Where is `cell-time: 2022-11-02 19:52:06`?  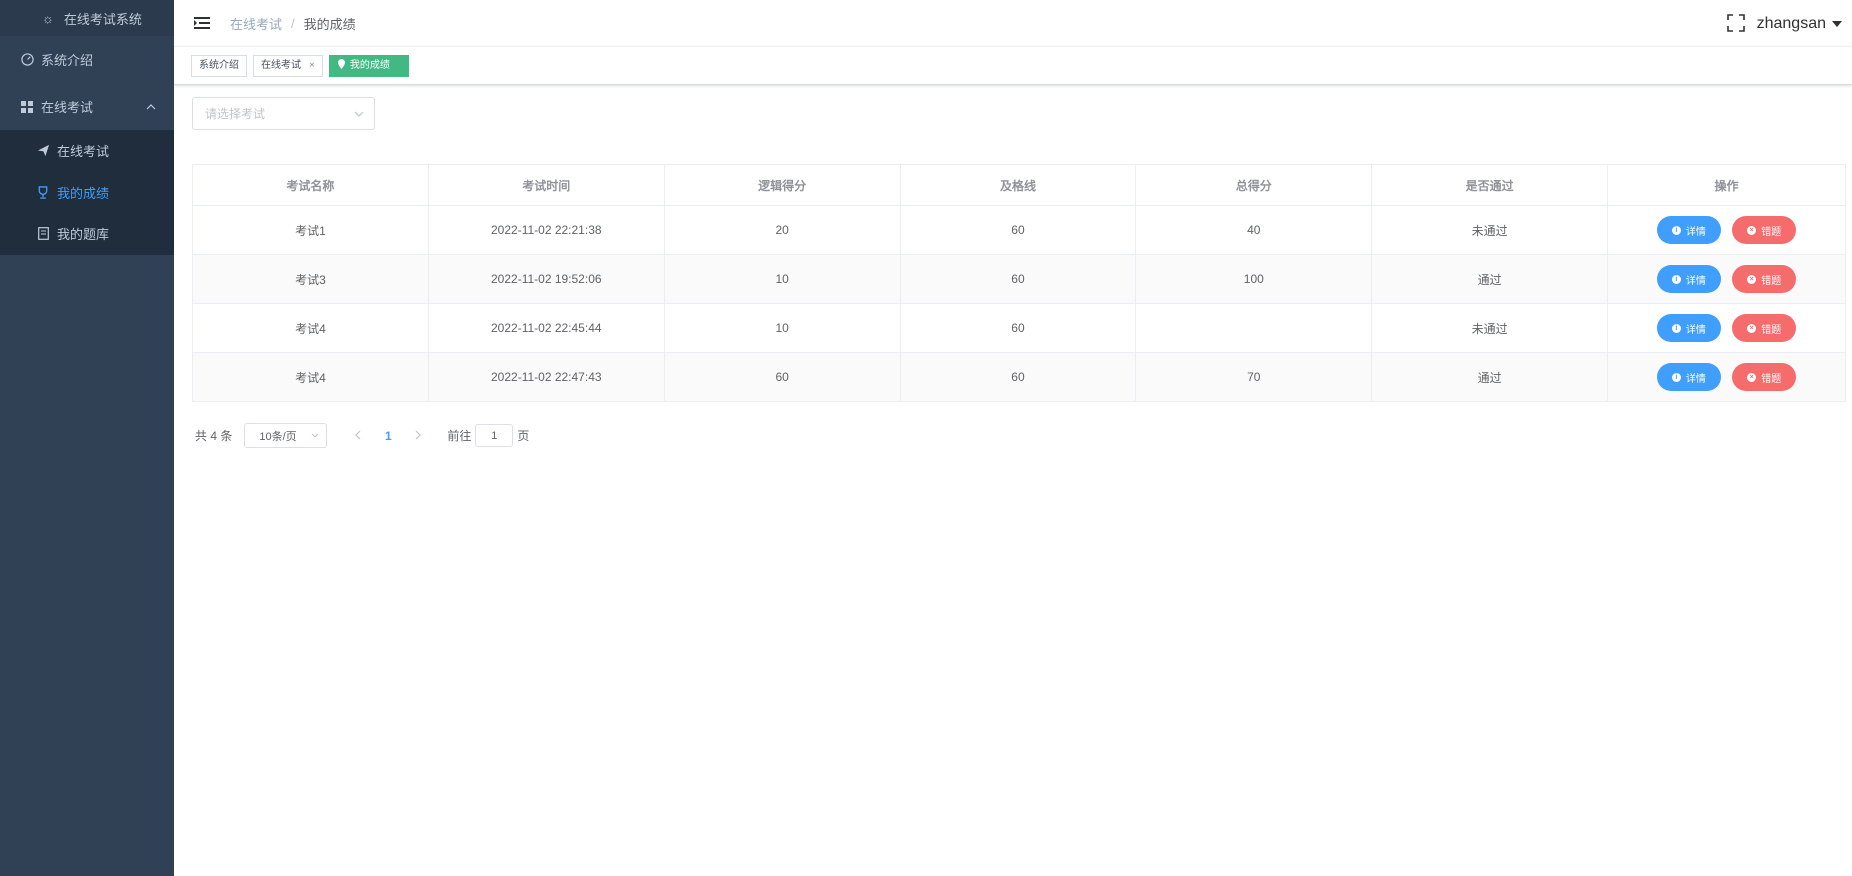 cell-time: 2022-11-02 19:52:06 is located at coordinates (546, 279).